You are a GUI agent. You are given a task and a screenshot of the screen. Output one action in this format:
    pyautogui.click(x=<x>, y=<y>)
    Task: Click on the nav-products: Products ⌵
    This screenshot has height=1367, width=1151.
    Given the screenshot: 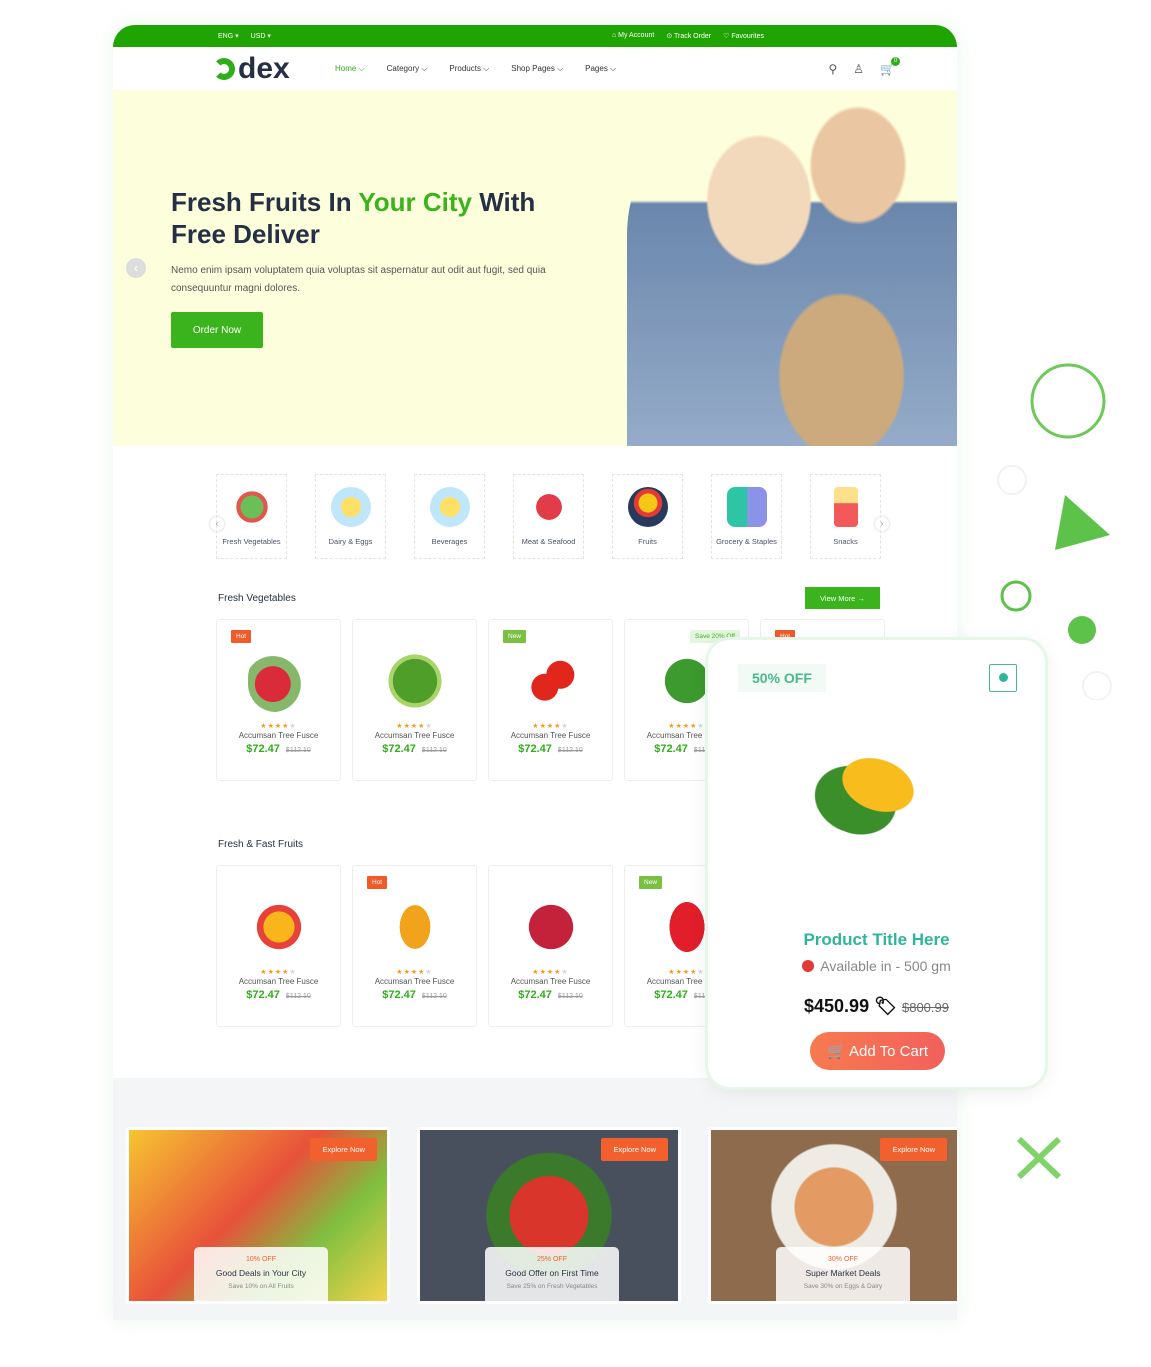 What is the action you would take?
    pyautogui.click(x=469, y=69)
    